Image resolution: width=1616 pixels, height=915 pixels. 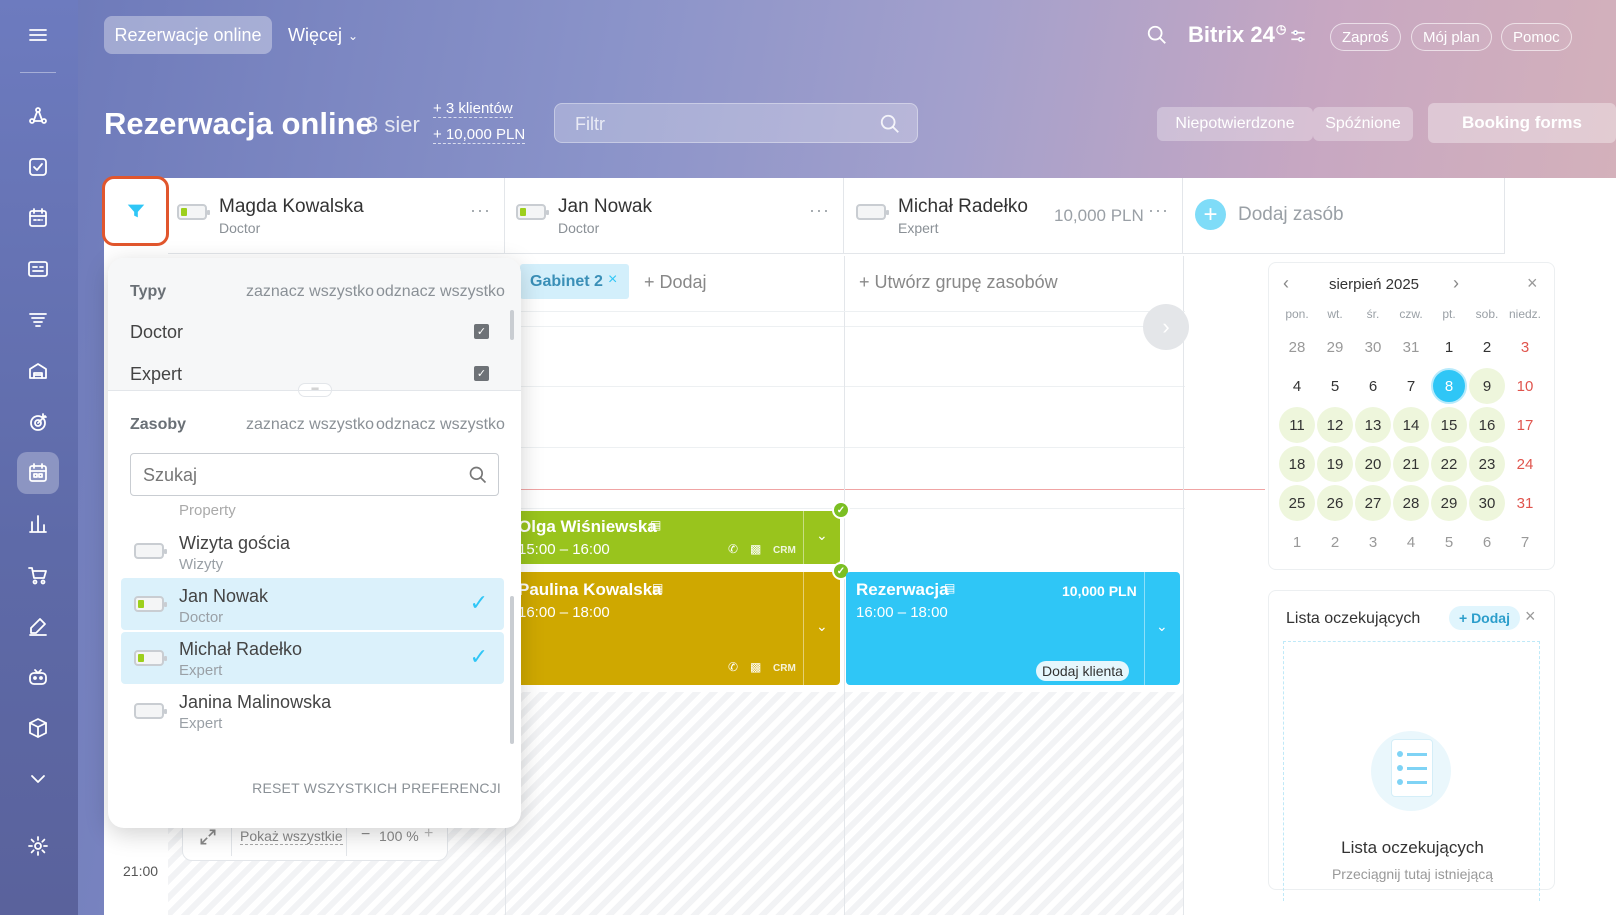 What do you see at coordinates (291, 836) in the screenshot?
I see `show-all-link: Pokaż wszystkie` at bounding box center [291, 836].